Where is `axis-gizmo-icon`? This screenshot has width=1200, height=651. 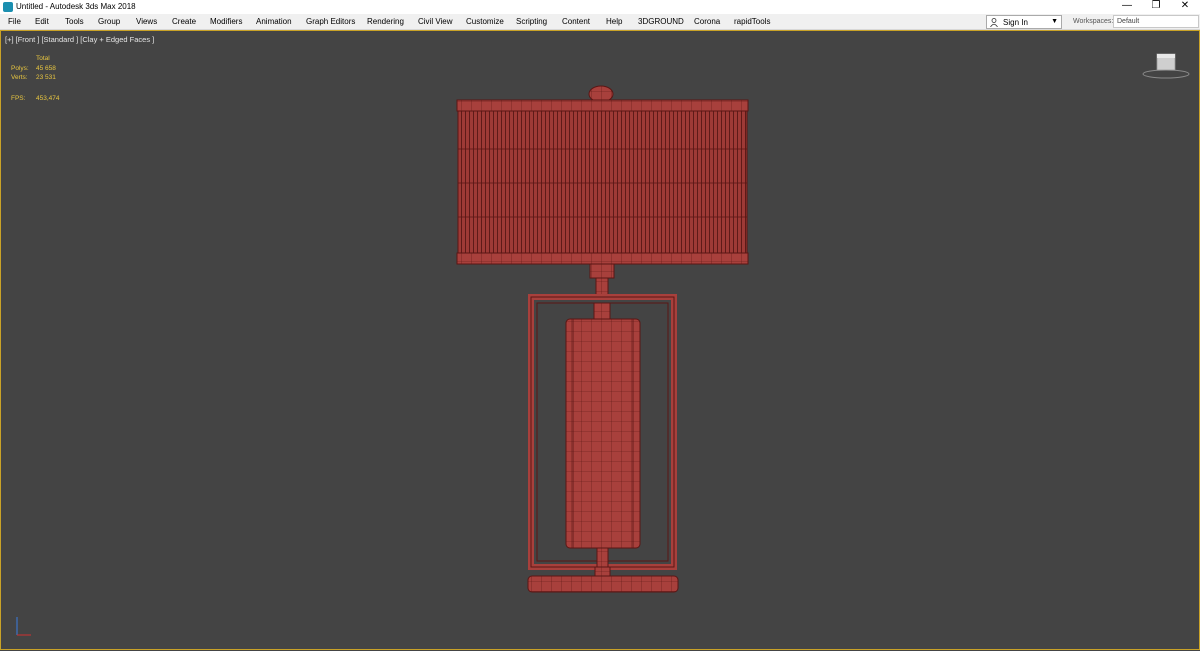 axis-gizmo-icon is located at coordinates (23, 626).